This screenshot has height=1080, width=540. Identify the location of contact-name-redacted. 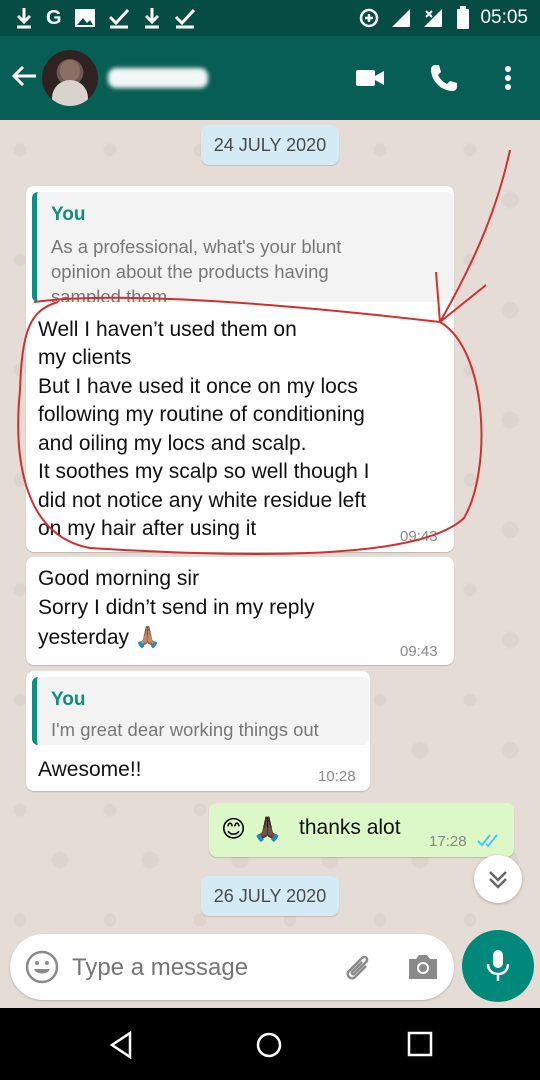
(158, 78).